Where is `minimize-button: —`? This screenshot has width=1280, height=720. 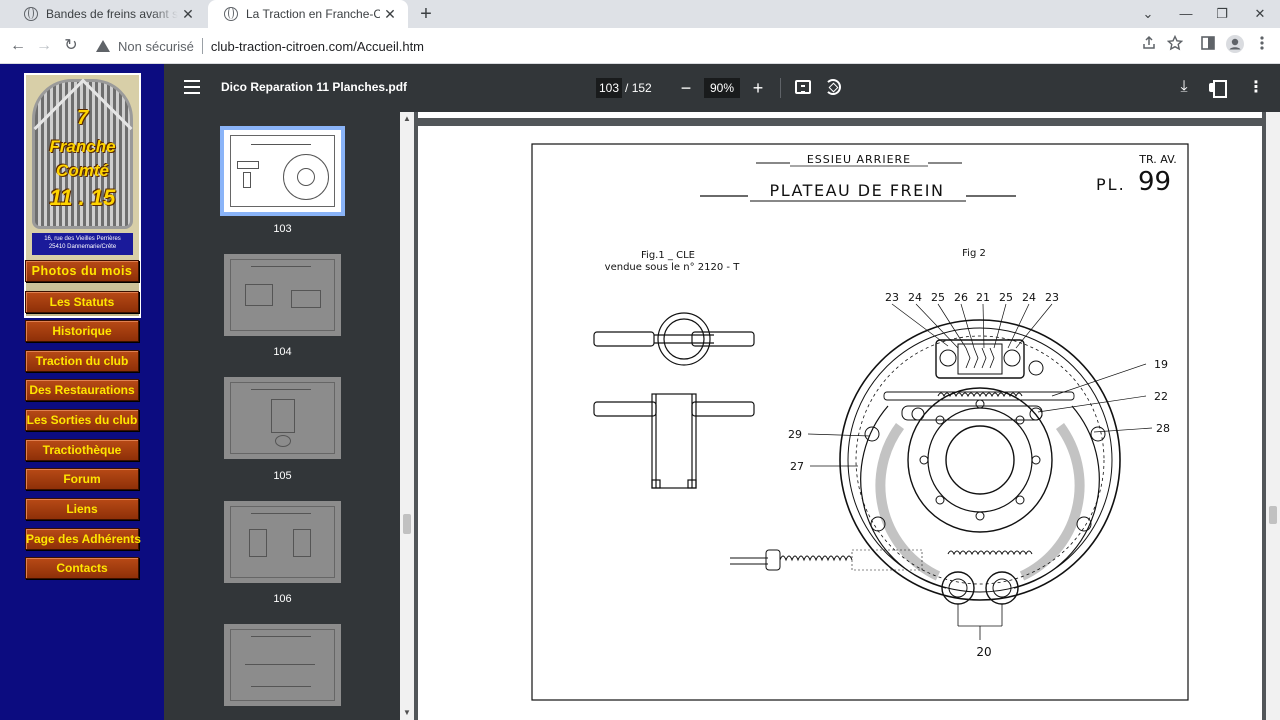
minimize-button: — is located at coordinates (1186, 14).